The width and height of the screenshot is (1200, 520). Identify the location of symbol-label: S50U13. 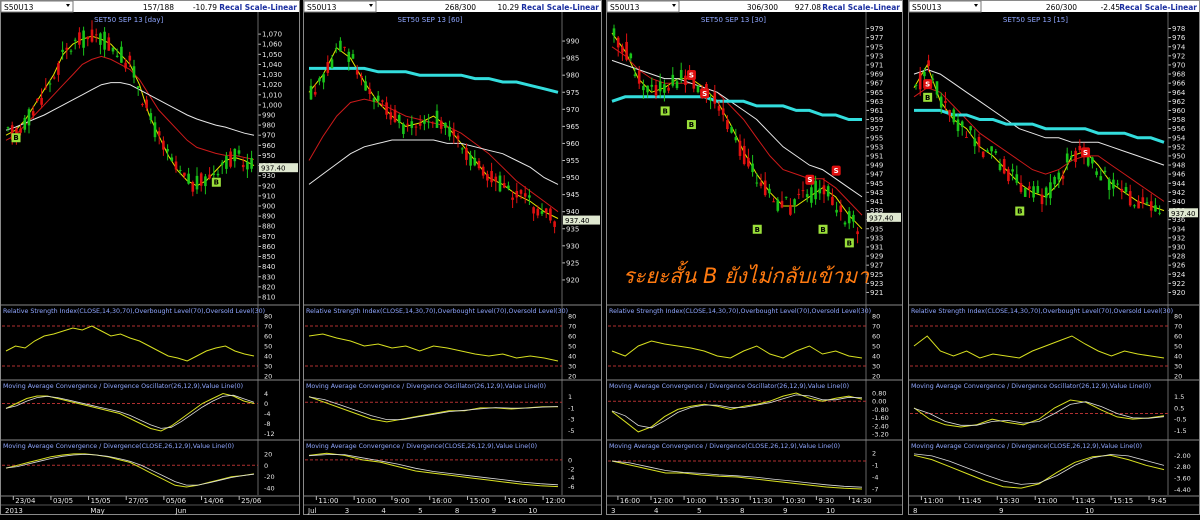
(19, 7).